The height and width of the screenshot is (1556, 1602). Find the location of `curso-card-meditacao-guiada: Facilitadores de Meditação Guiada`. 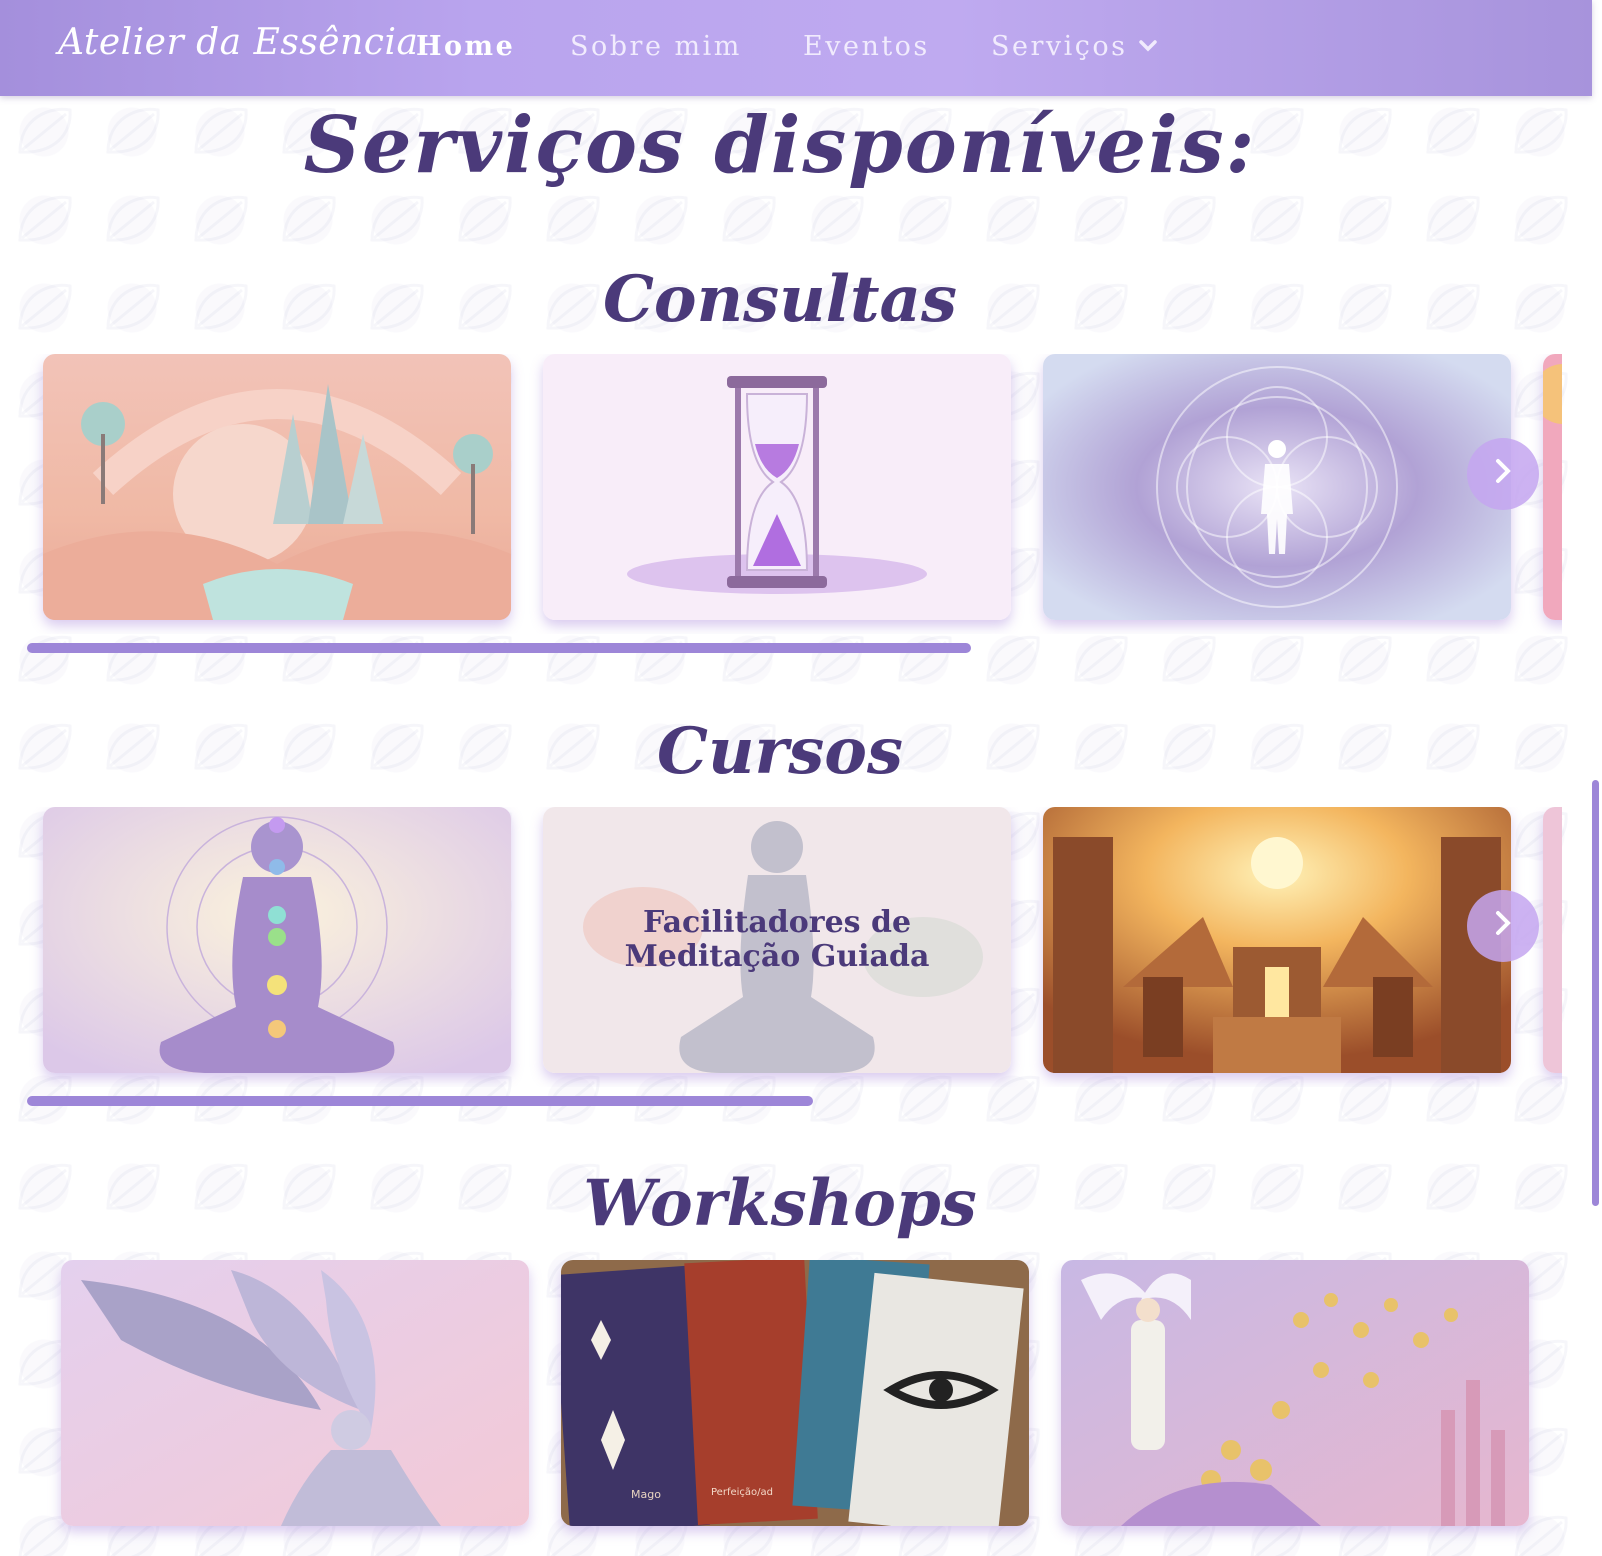

curso-card-meditacao-guiada: Facilitadores de Meditação Guiada is located at coordinates (777, 940).